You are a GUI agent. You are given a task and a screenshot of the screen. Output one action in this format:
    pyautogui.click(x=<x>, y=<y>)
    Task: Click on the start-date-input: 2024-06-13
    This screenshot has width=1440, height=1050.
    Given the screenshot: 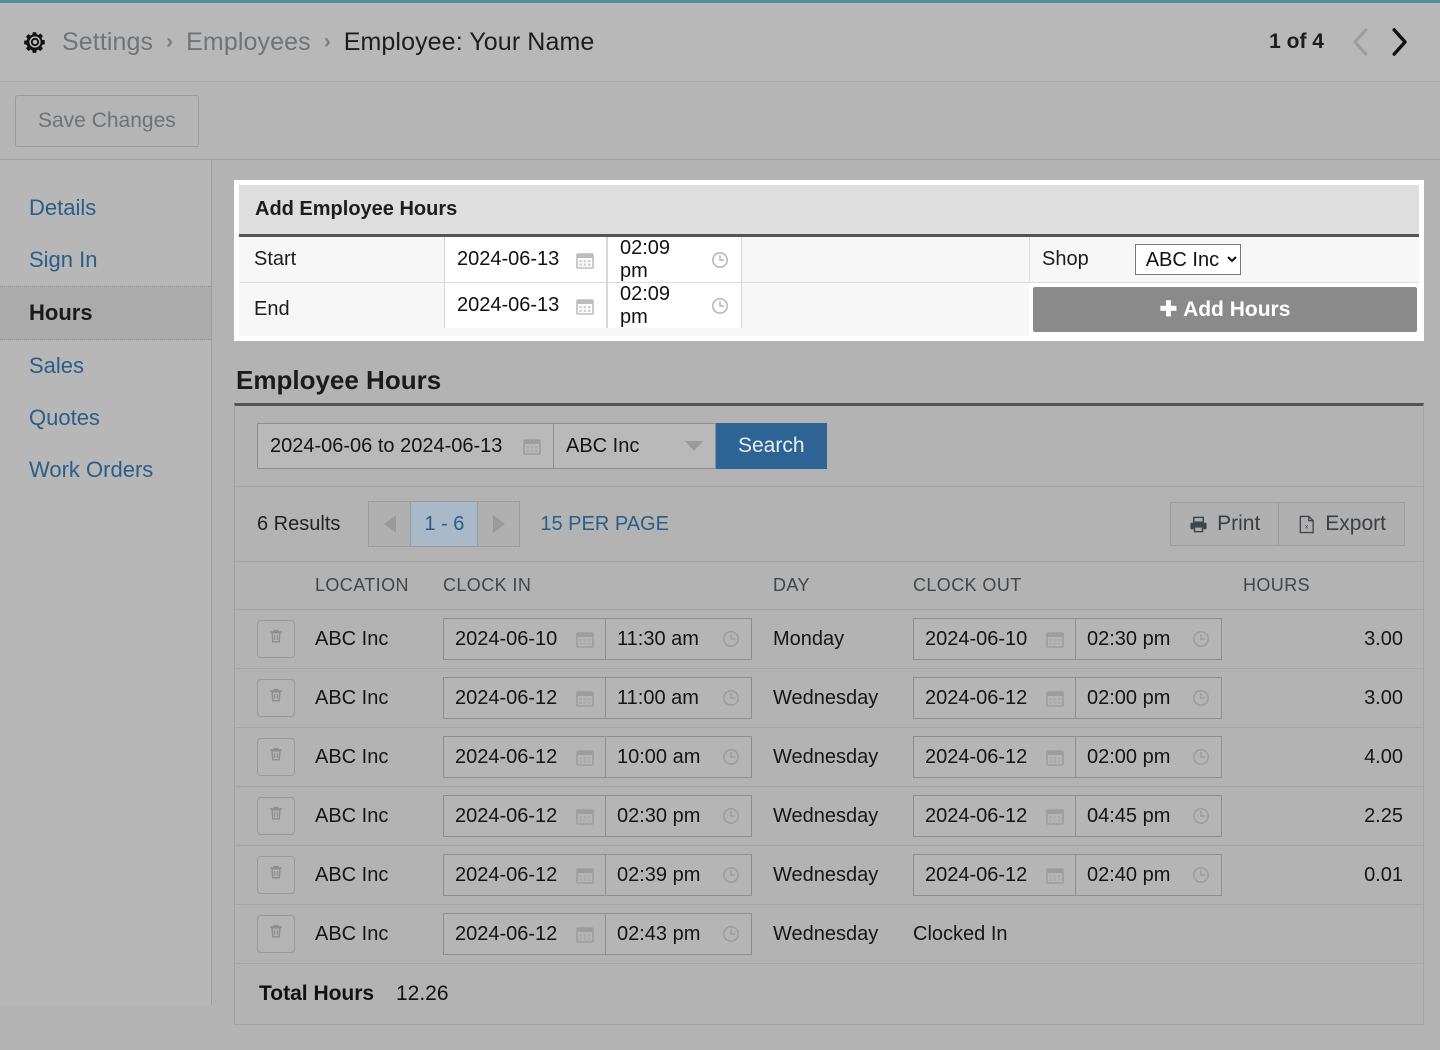 What is the action you would take?
    pyautogui.click(x=525, y=259)
    